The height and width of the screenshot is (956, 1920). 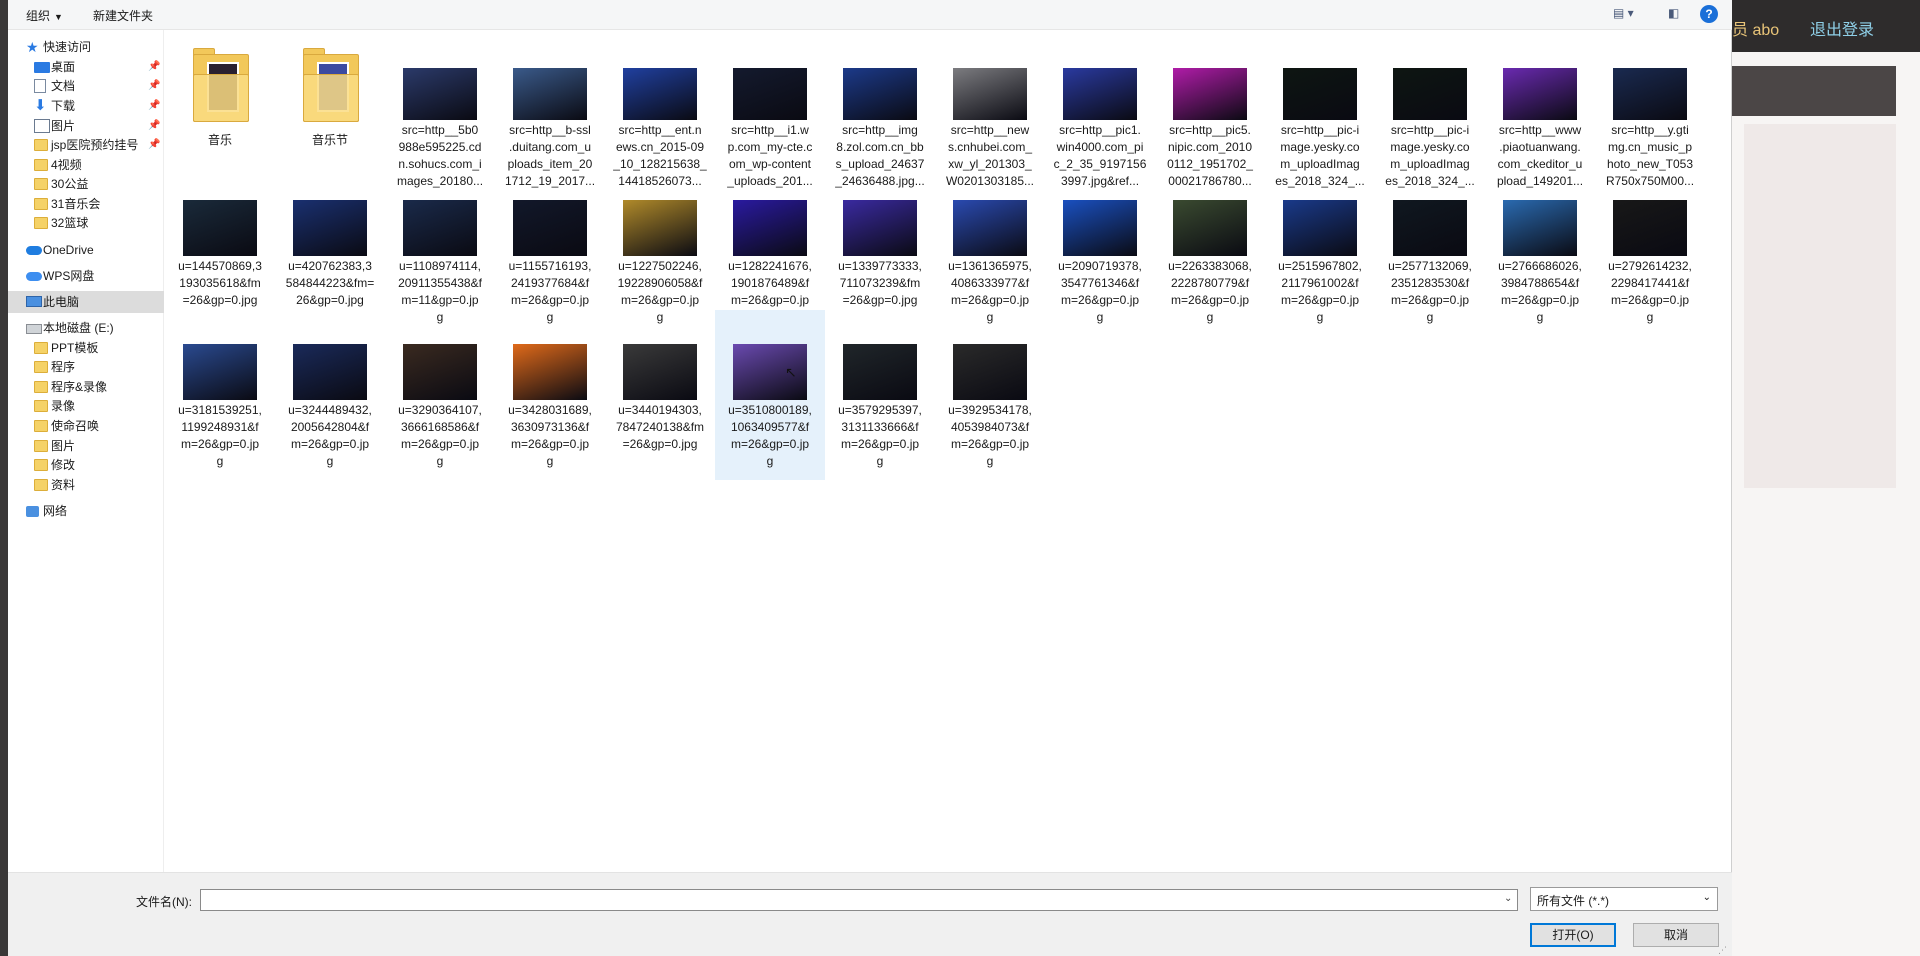 What do you see at coordinates (63, 106) in the screenshot?
I see `nav-item-label: 下载` at bounding box center [63, 106].